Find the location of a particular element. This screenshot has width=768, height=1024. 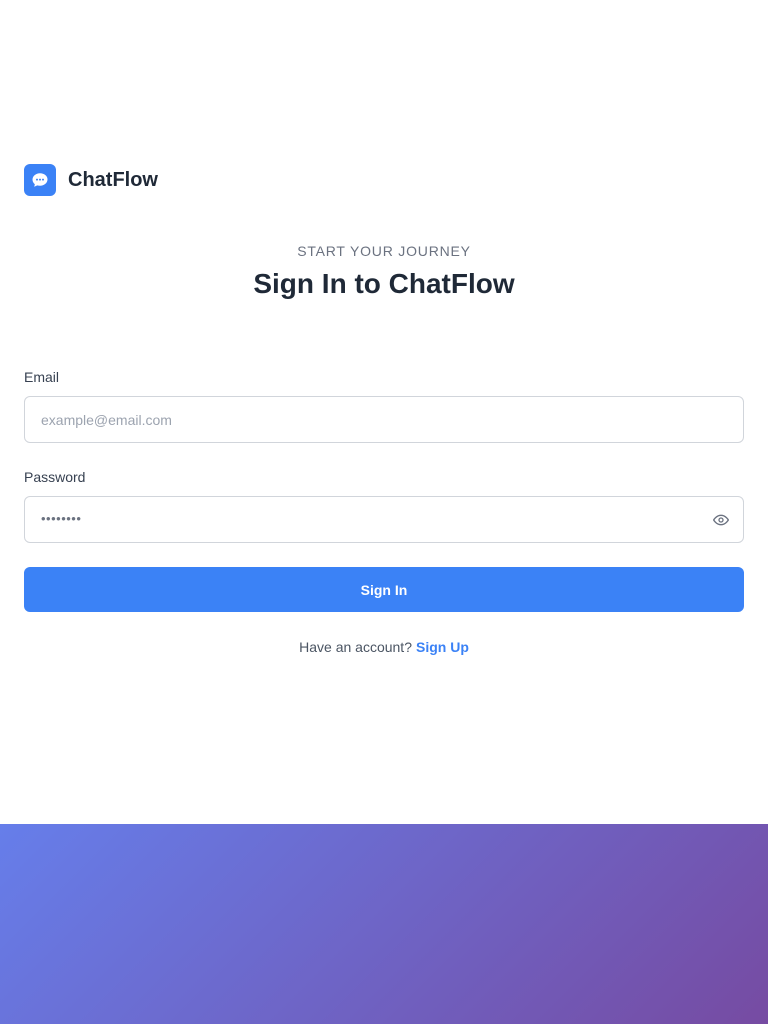

email-field is located at coordinates (353, 419).